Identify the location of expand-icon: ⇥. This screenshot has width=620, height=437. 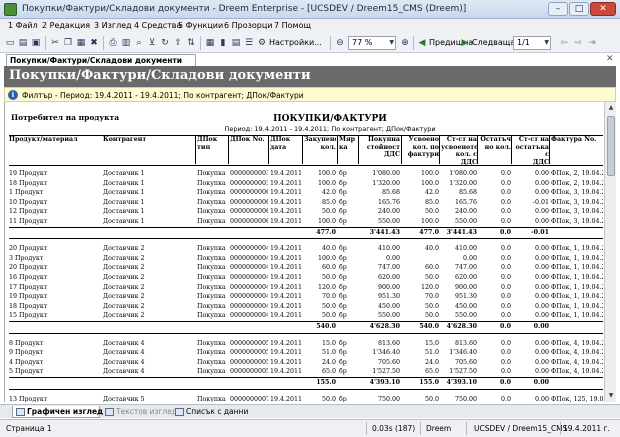
(592, 43).